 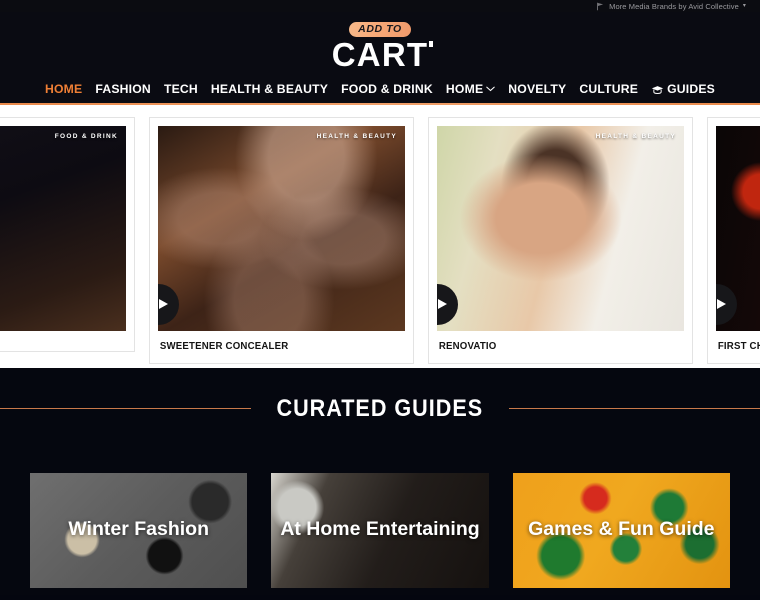 I want to click on logo-wordmark-text: CART, so click(x=380, y=55).